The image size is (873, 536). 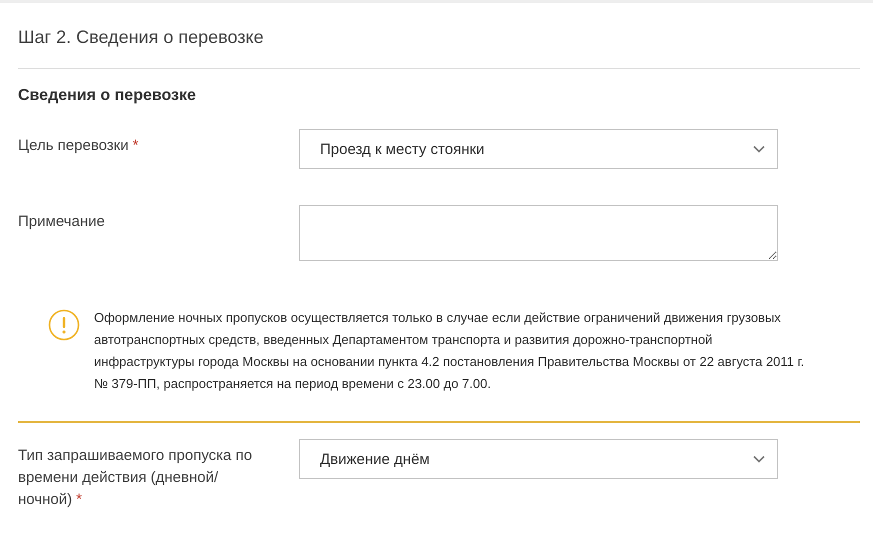 I want to click on dropdown-field: Проезд к месту стоянки, so click(x=538, y=149).